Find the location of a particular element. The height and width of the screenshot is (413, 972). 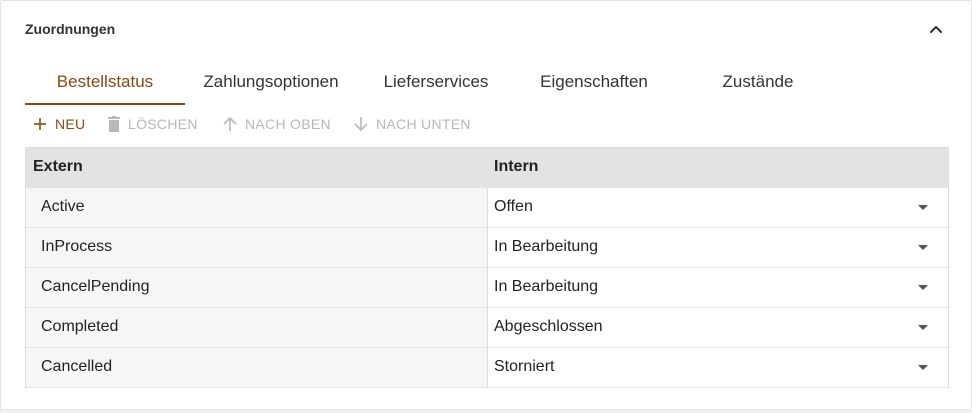

extern-cell: Cancelled is located at coordinates (257, 368).